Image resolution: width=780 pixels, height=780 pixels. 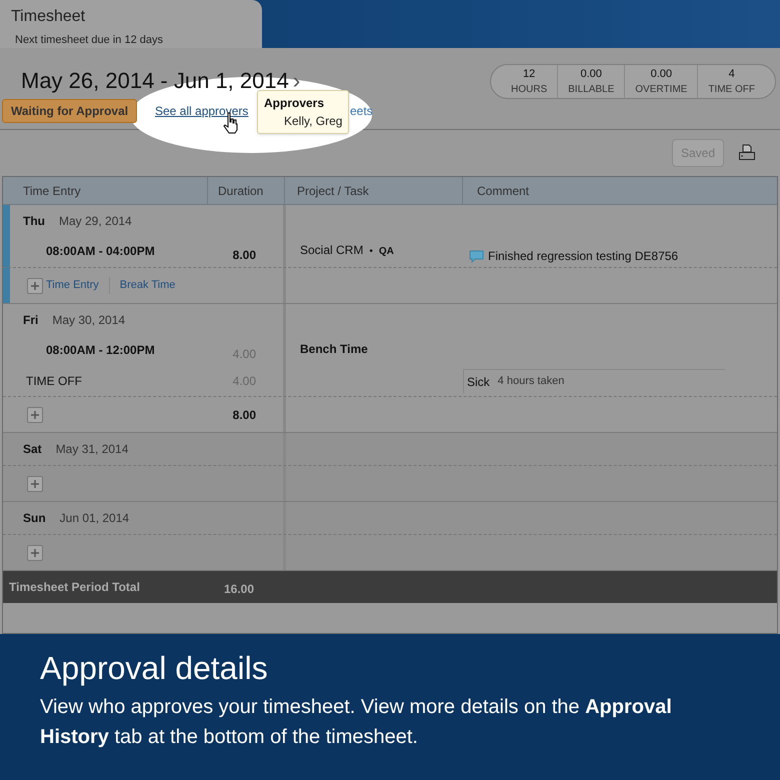 I want to click on day-date: May 31, 2014, so click(x=92, y=449).